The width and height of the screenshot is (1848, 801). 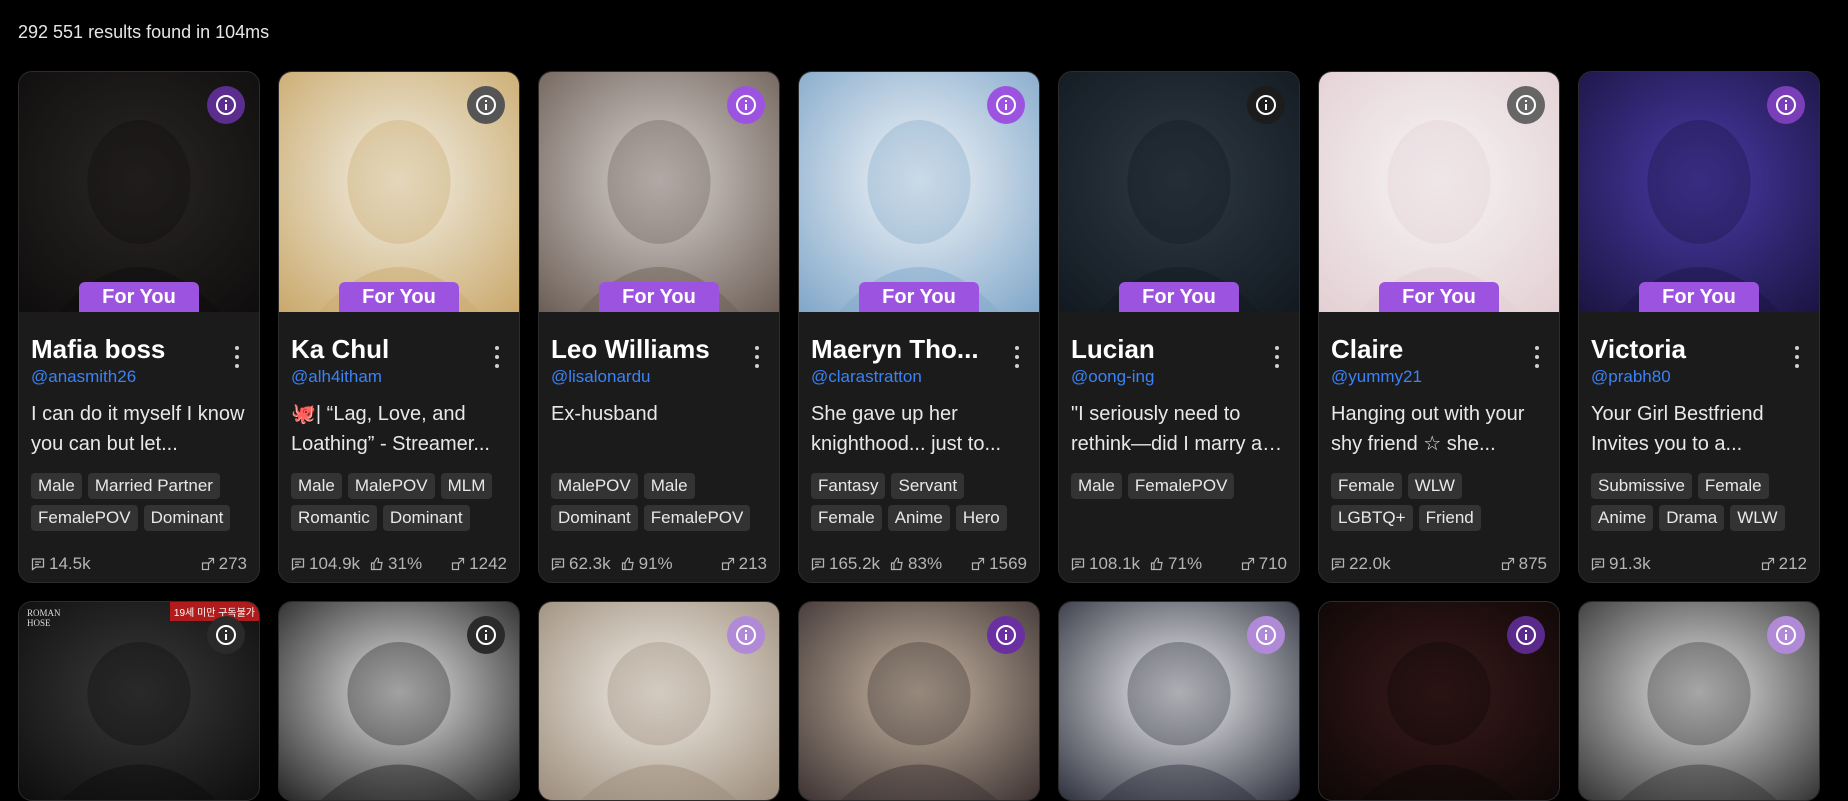 What do you see at coordinates (999, 564) in the screenshot?
I see `fork-count: 1569` at bounding box center [999, 564].